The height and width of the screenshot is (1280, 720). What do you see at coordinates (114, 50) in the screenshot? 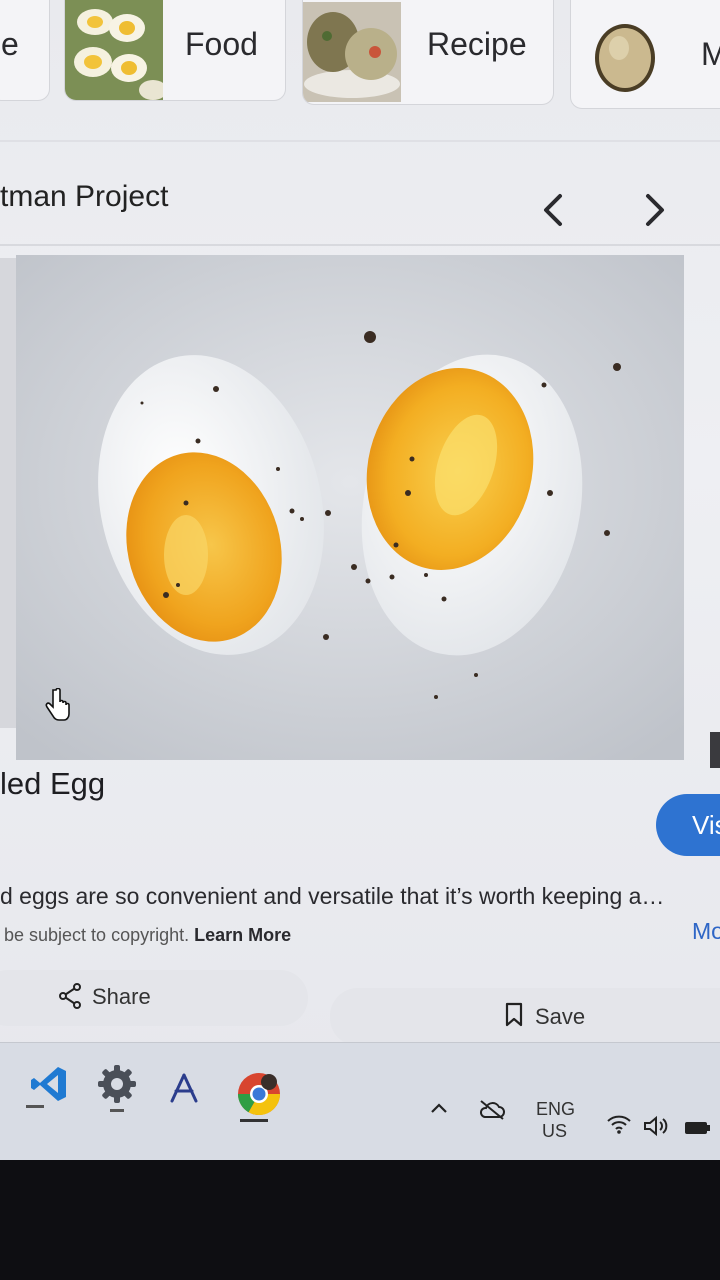
I see `food-thumbnail` at bounding box center [114, 50].